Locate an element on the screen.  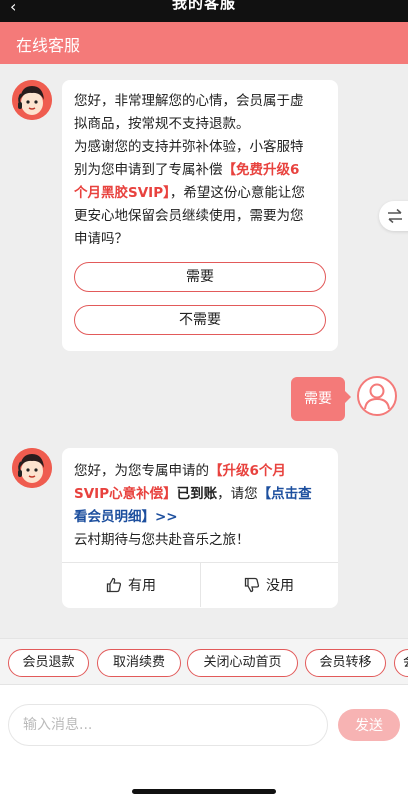
message-line: 为感谢您的支持并弥补体验，小客服特 is located at coordinates (189, 147).